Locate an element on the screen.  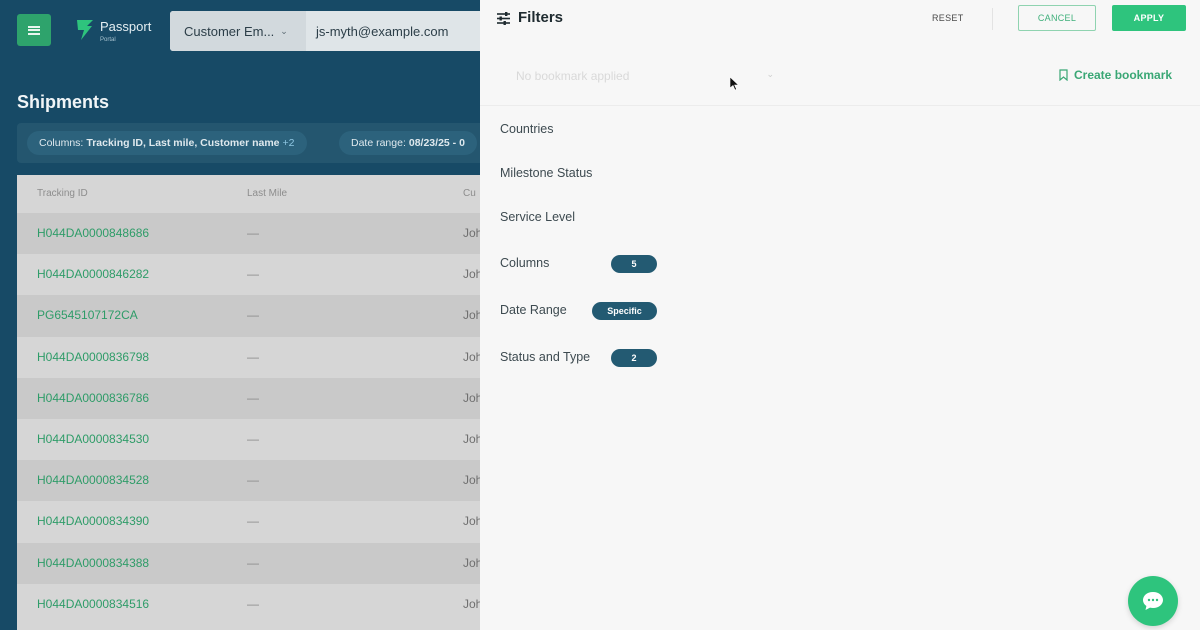
table-row: H044DA0000834528 — Joh is located at coordinates (248, 481).